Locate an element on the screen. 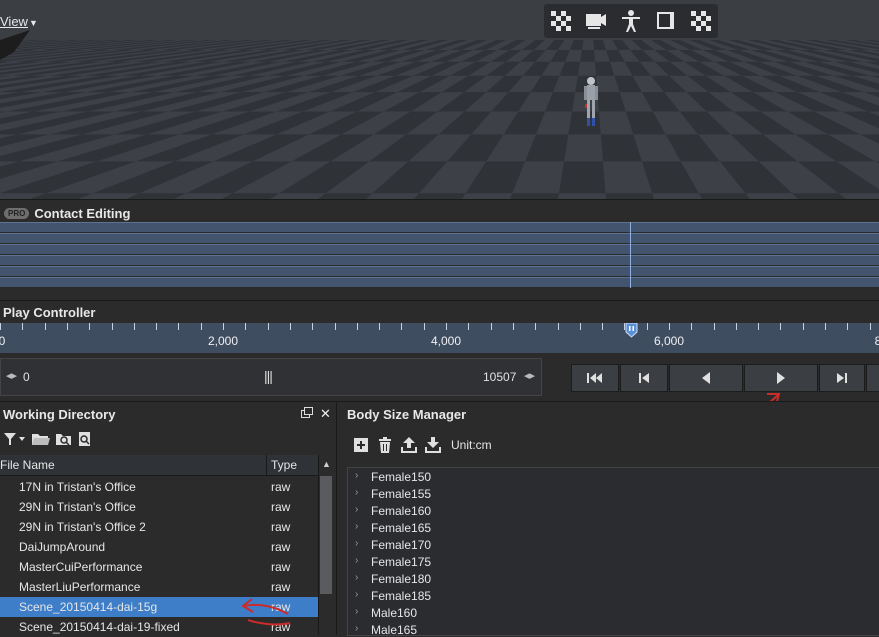  ruler-label: 8 is located at coordinates (876, 341).